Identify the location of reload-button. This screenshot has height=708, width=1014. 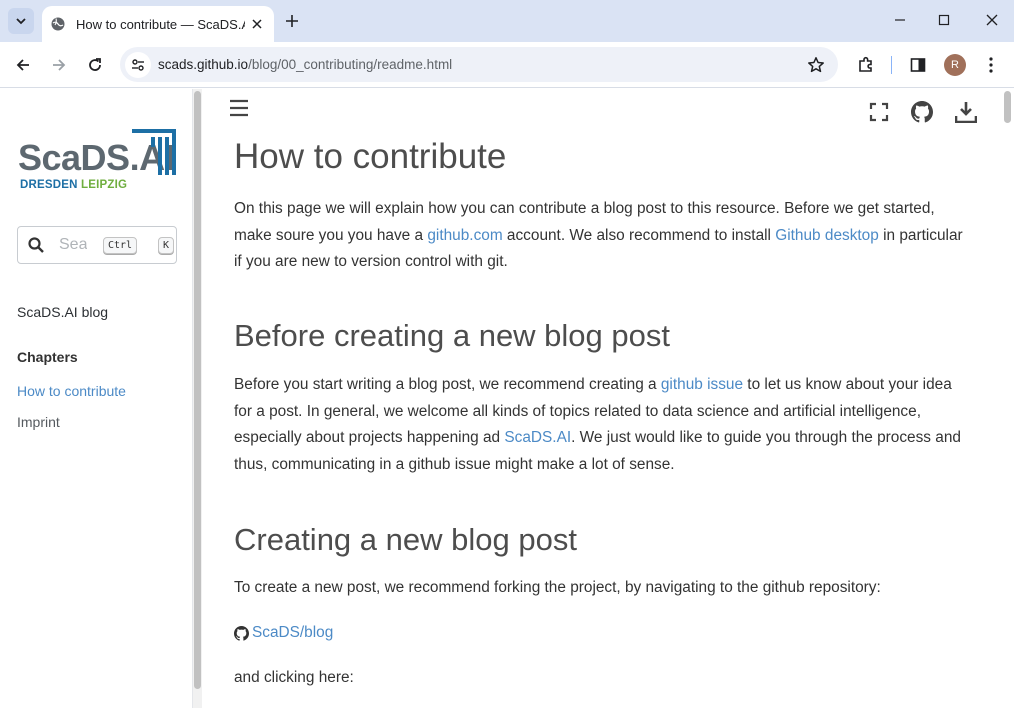
(95, 65).